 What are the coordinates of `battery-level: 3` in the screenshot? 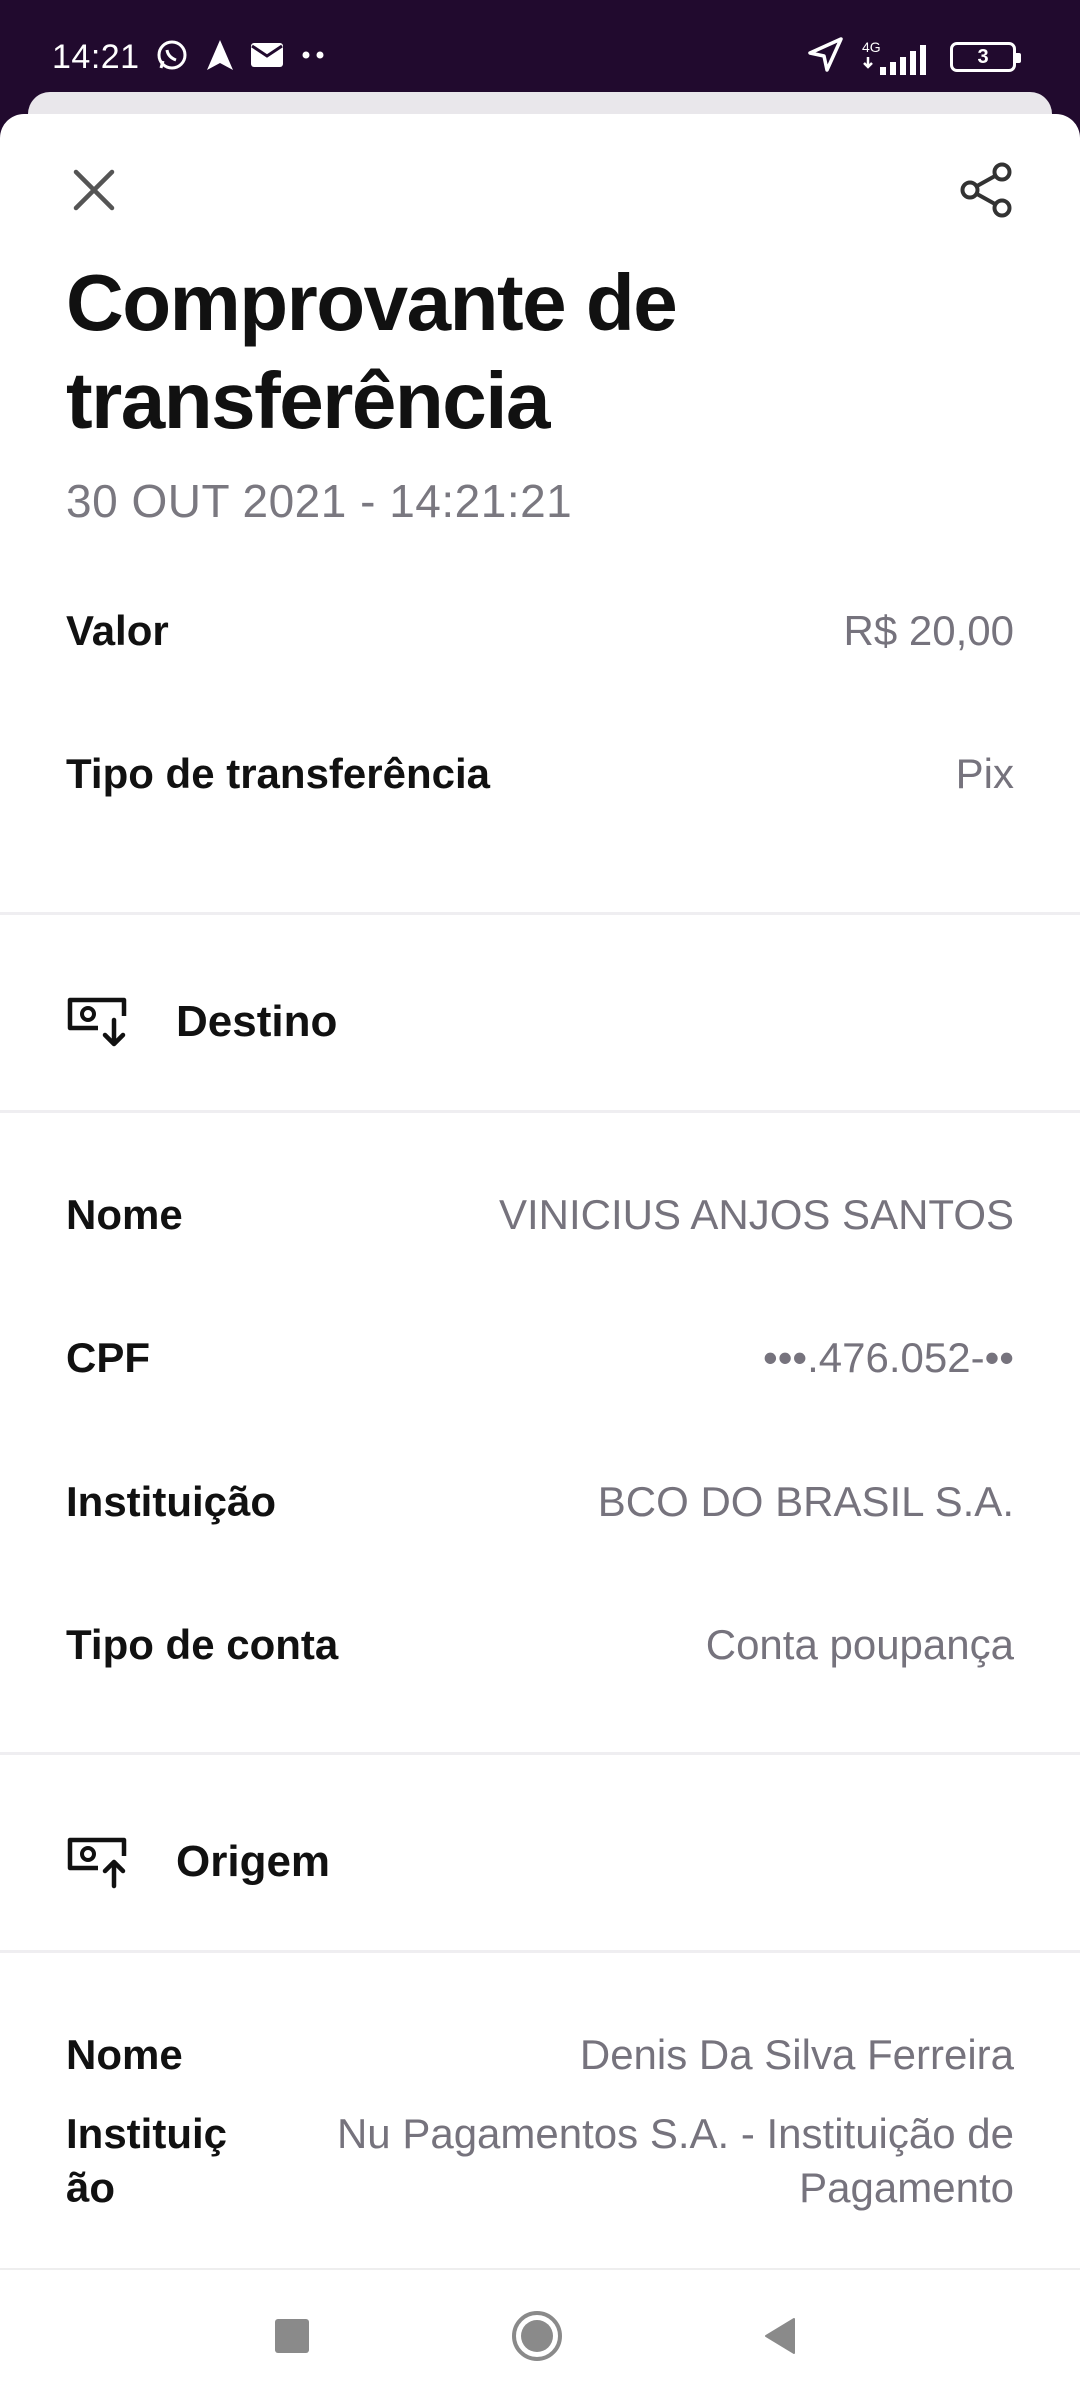 It's located at (983, 56).